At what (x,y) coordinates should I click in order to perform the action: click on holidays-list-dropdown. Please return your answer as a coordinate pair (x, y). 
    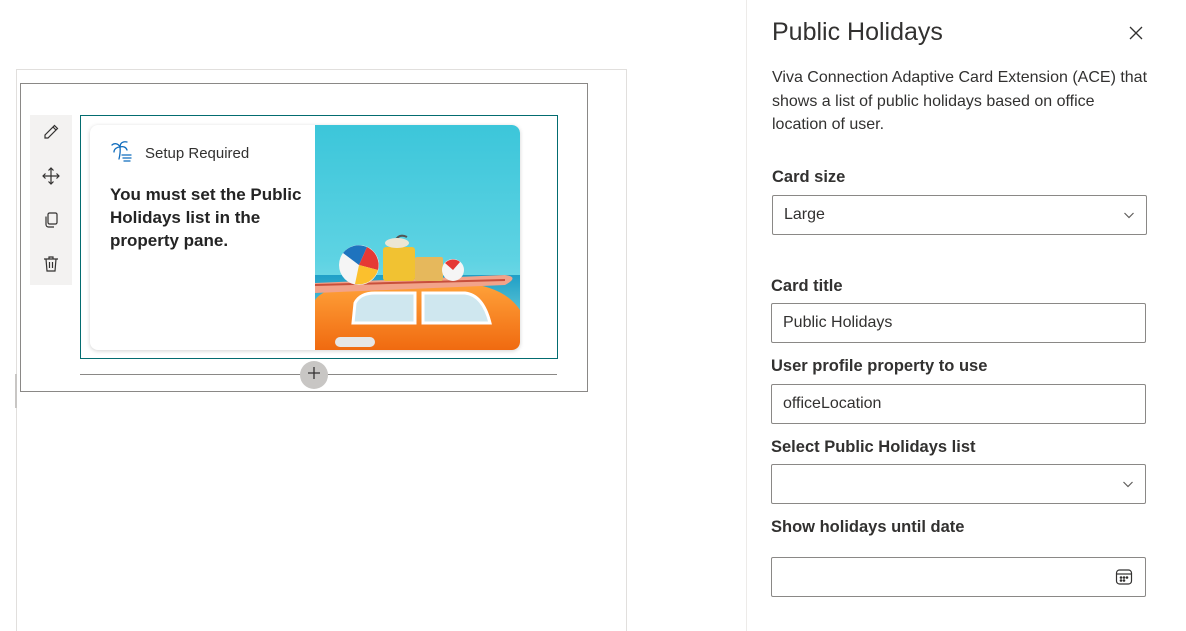
    Looking at the image, I should click on (958, 484).